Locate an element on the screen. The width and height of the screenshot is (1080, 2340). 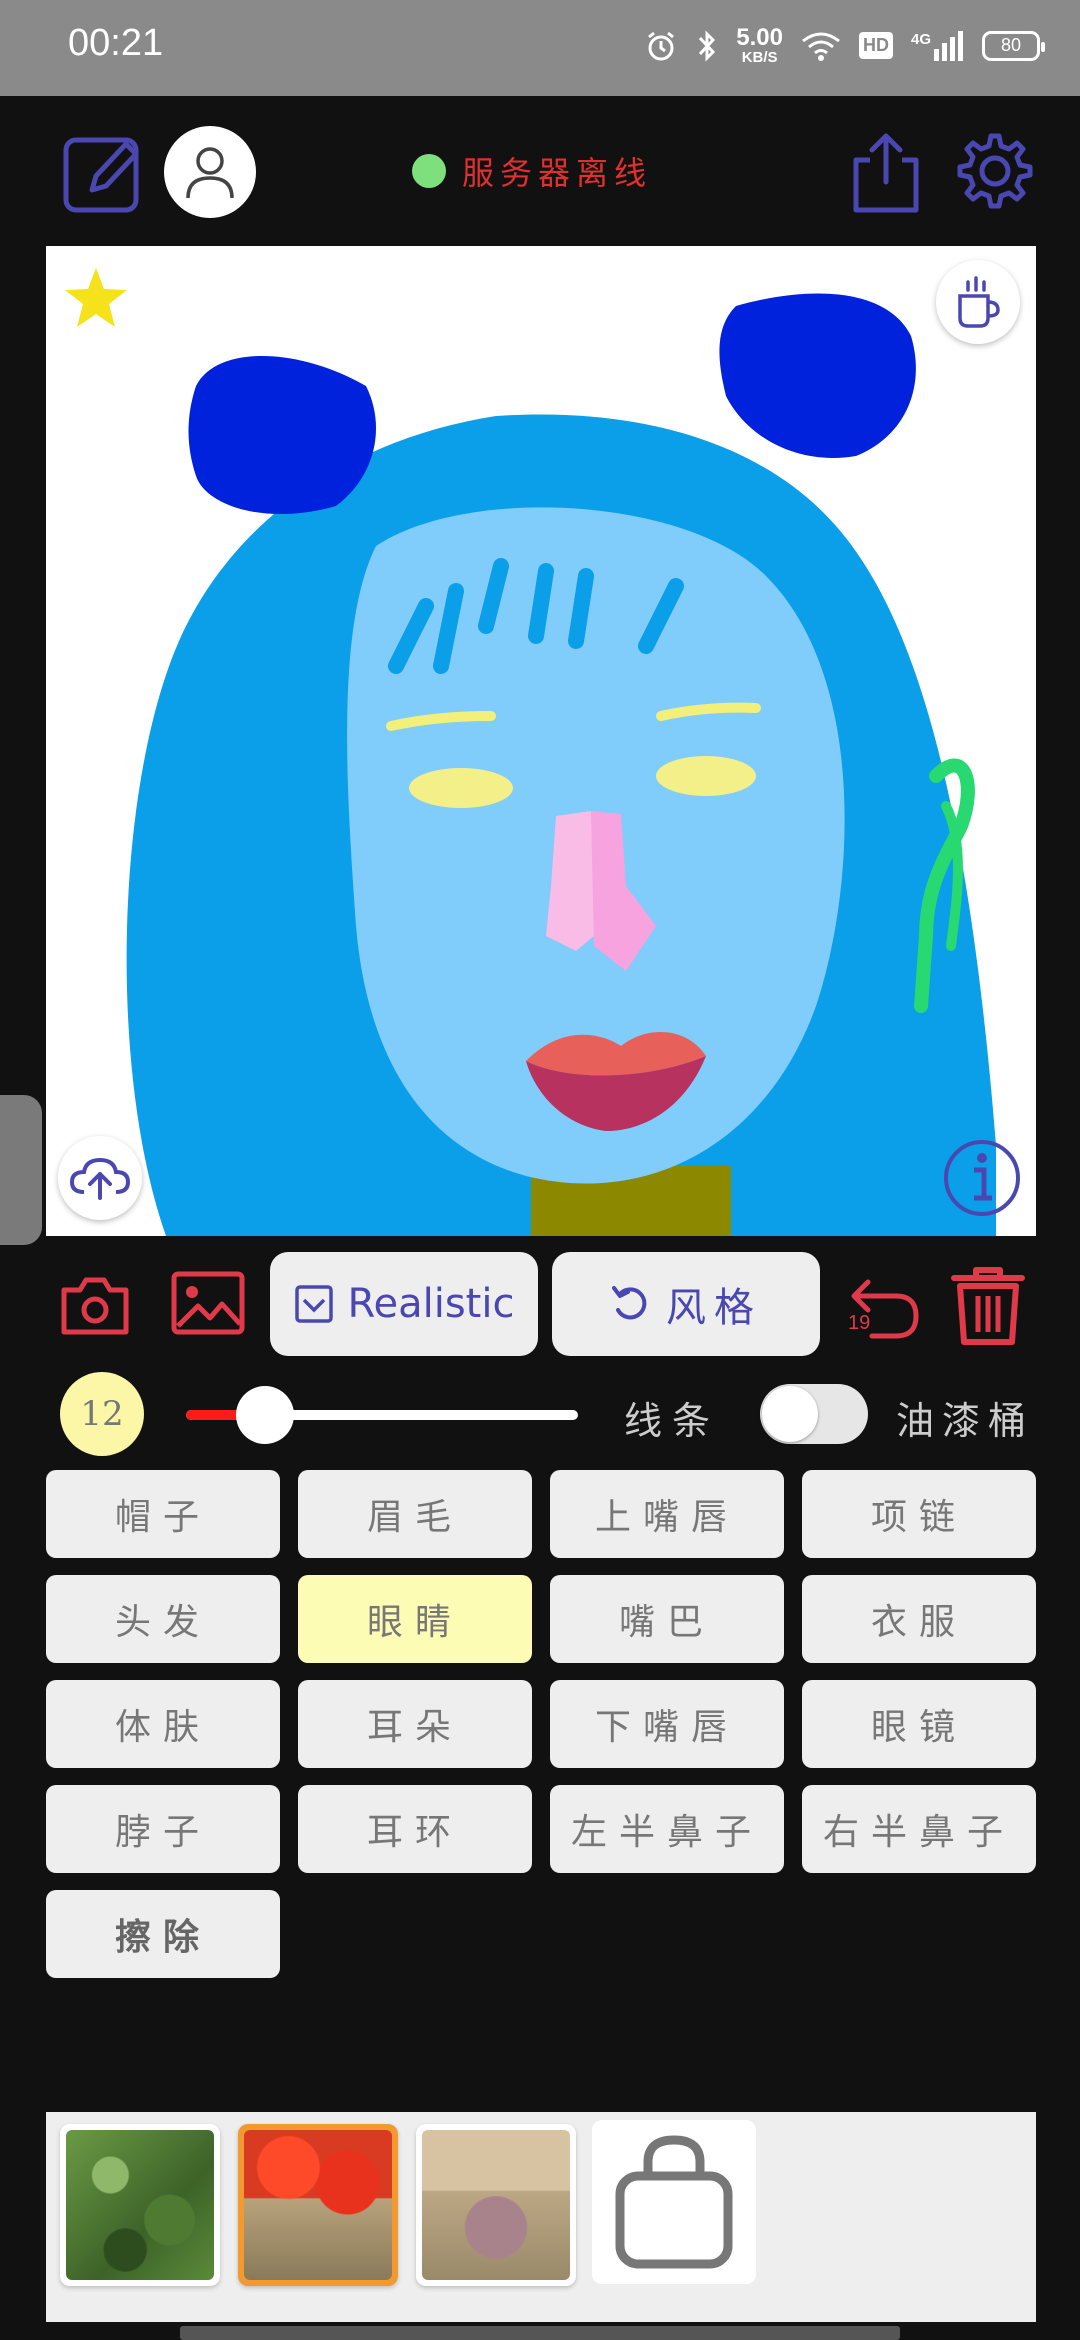
part-button: 耳环 is located at coordinates (415, 1829).